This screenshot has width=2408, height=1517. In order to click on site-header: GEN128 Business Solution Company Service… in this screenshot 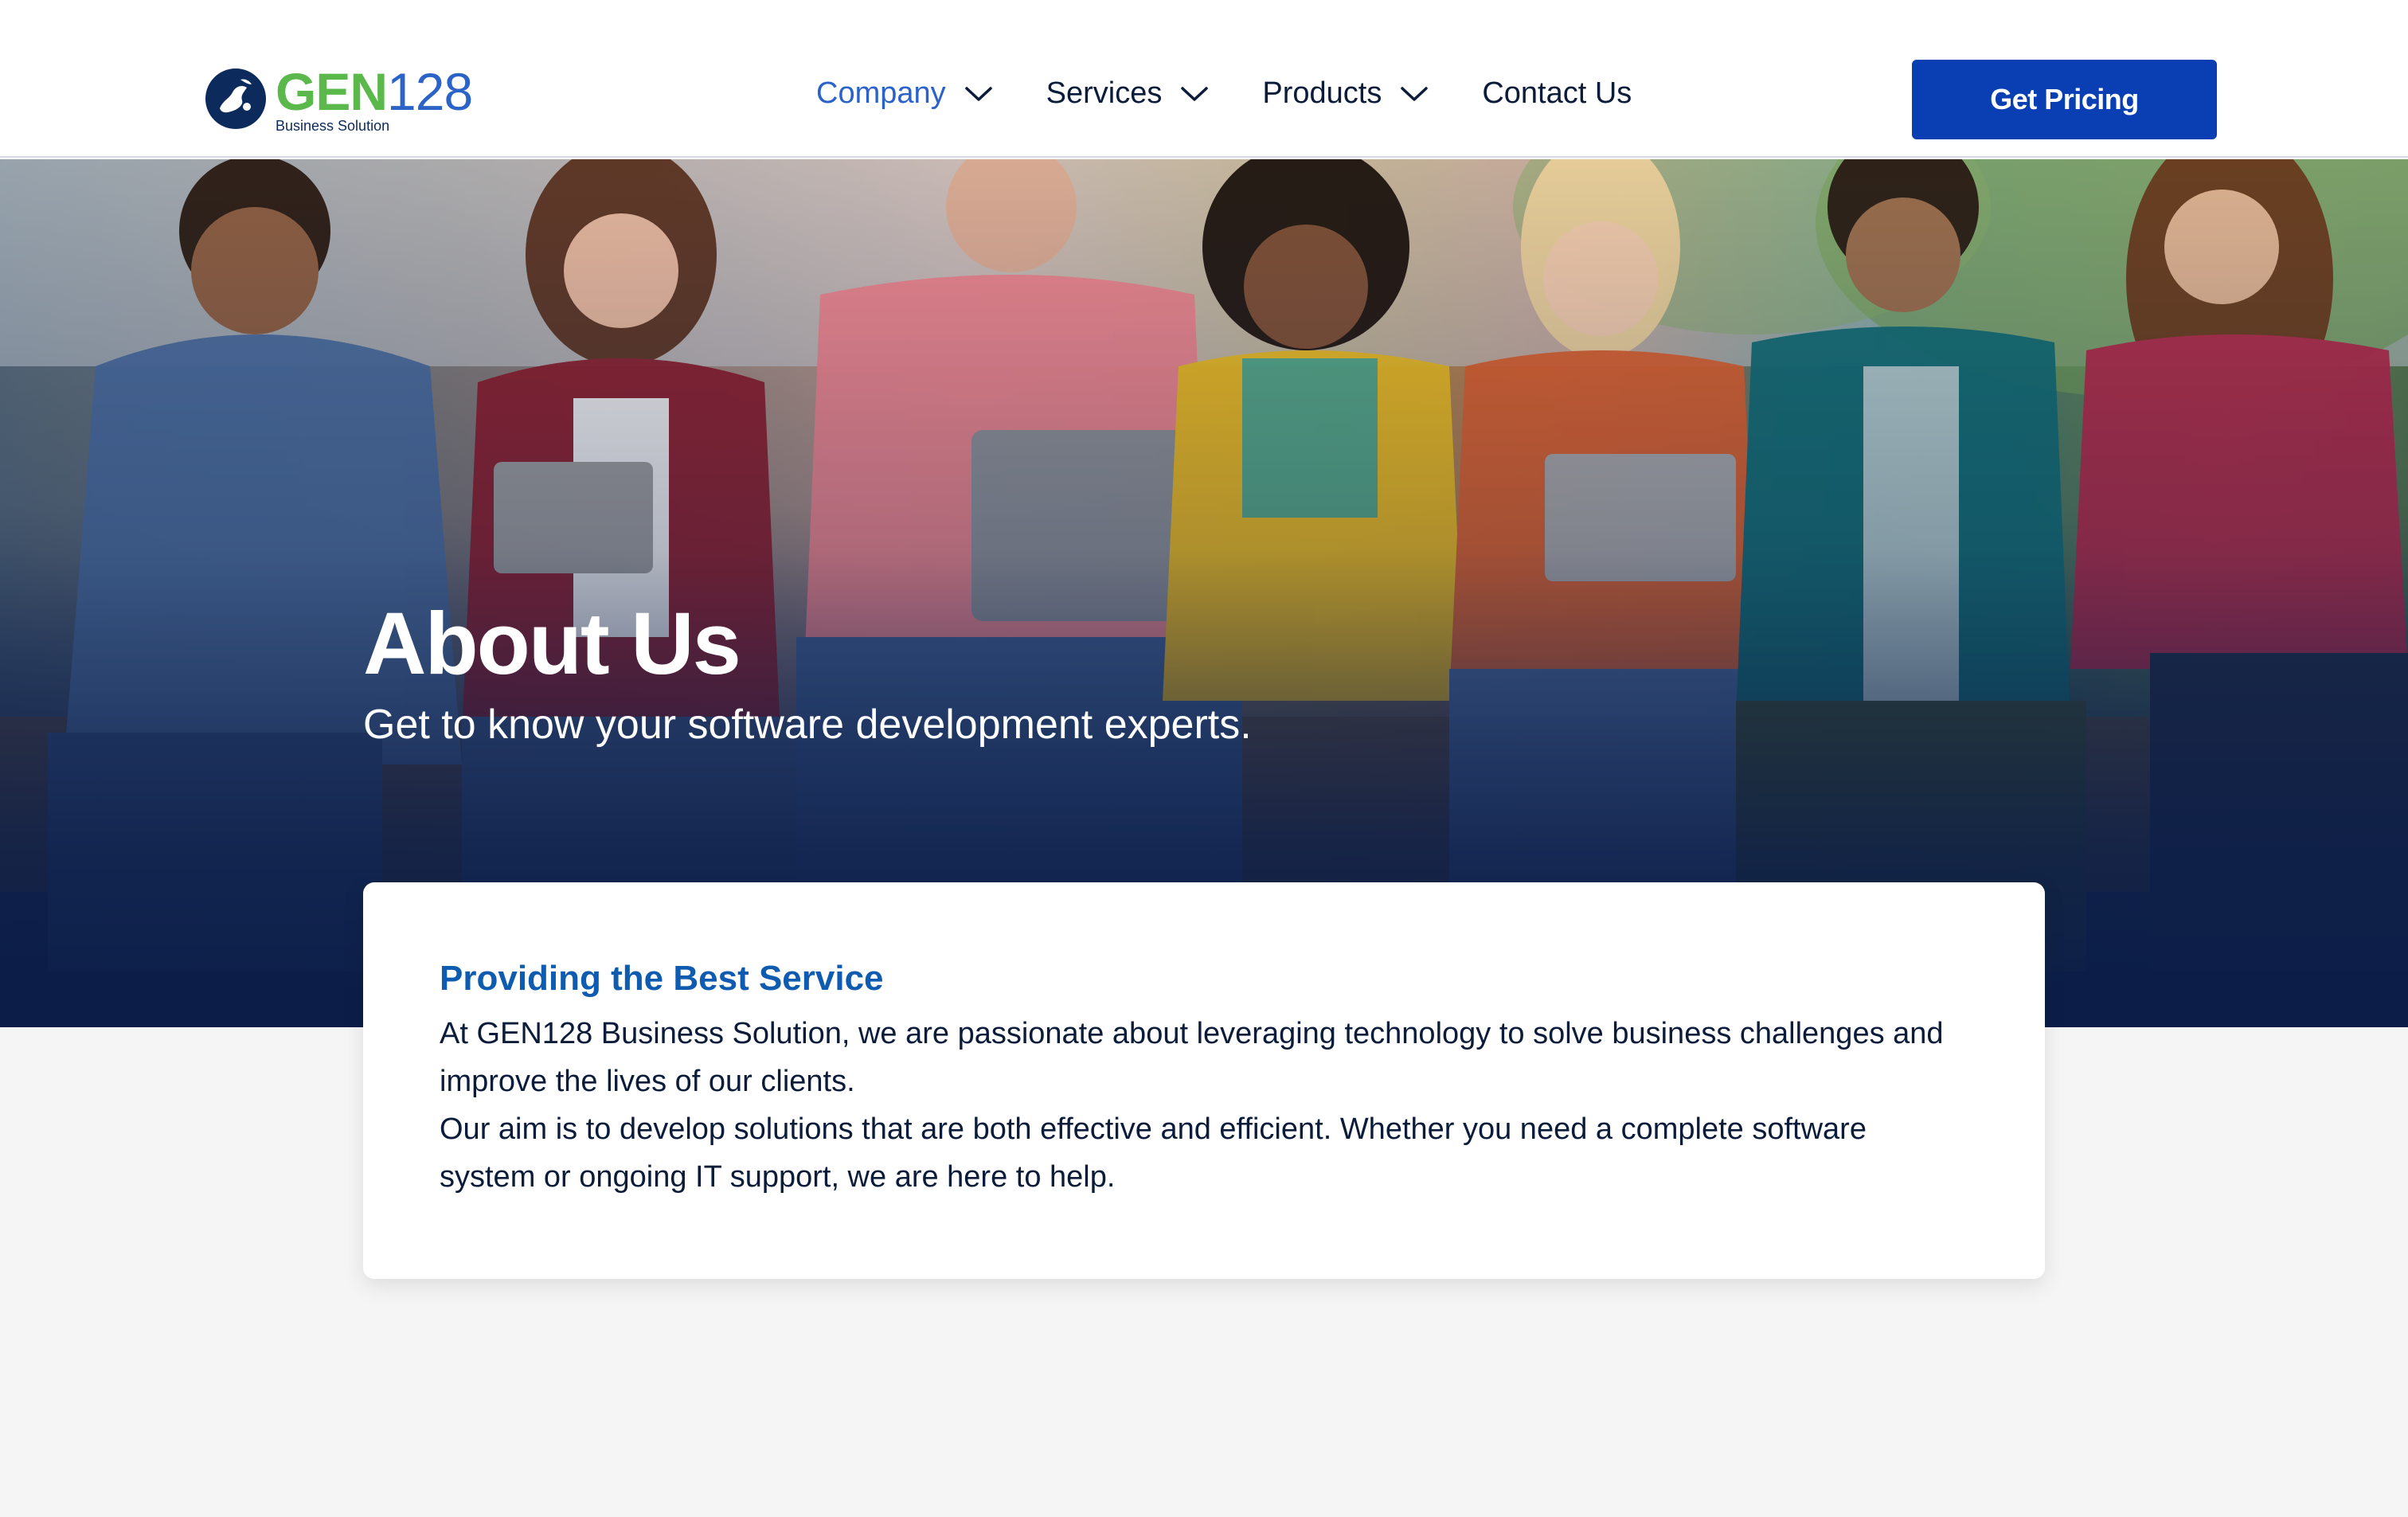, I will do `click(1204, 79)`.